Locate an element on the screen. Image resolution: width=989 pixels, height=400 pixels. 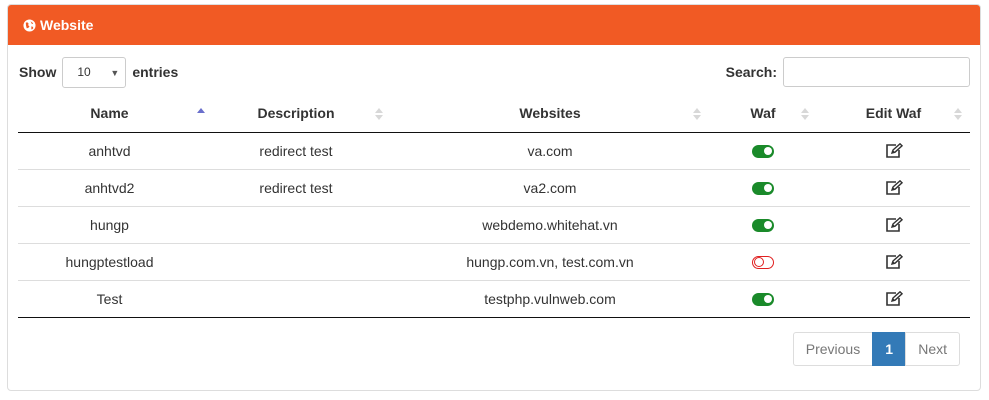
length-control: Show 10 ▼ entries is located at coordinates (98, 72).